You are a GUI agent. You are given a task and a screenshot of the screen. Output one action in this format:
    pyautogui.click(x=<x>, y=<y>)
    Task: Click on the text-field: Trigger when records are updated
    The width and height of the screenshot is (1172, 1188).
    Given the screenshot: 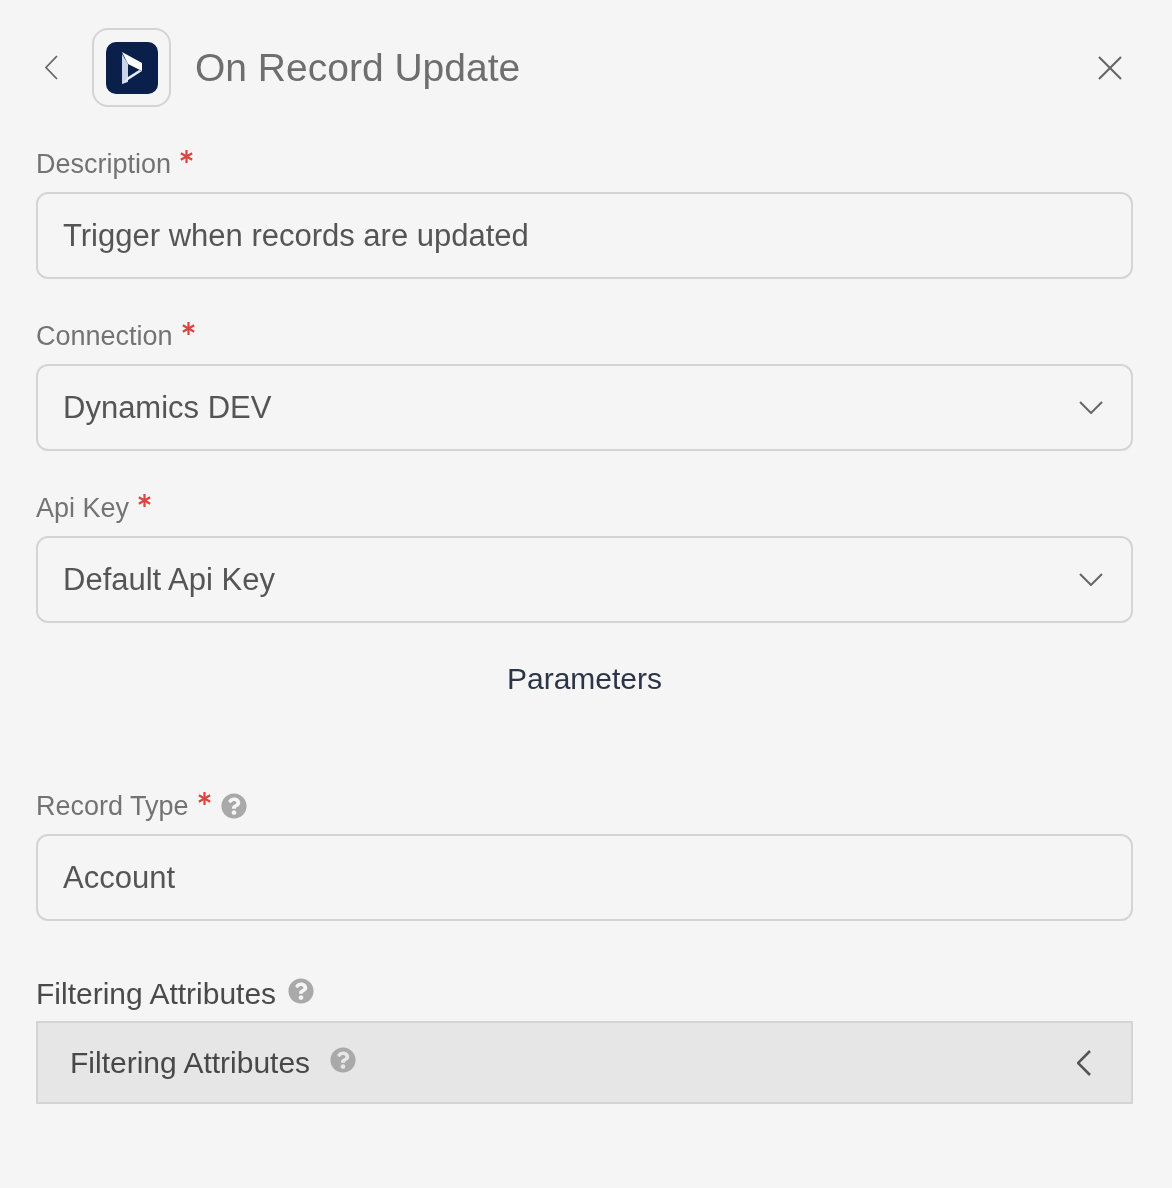 What is the action you would take?
    pyautogui.click(x=584, y=235)
    